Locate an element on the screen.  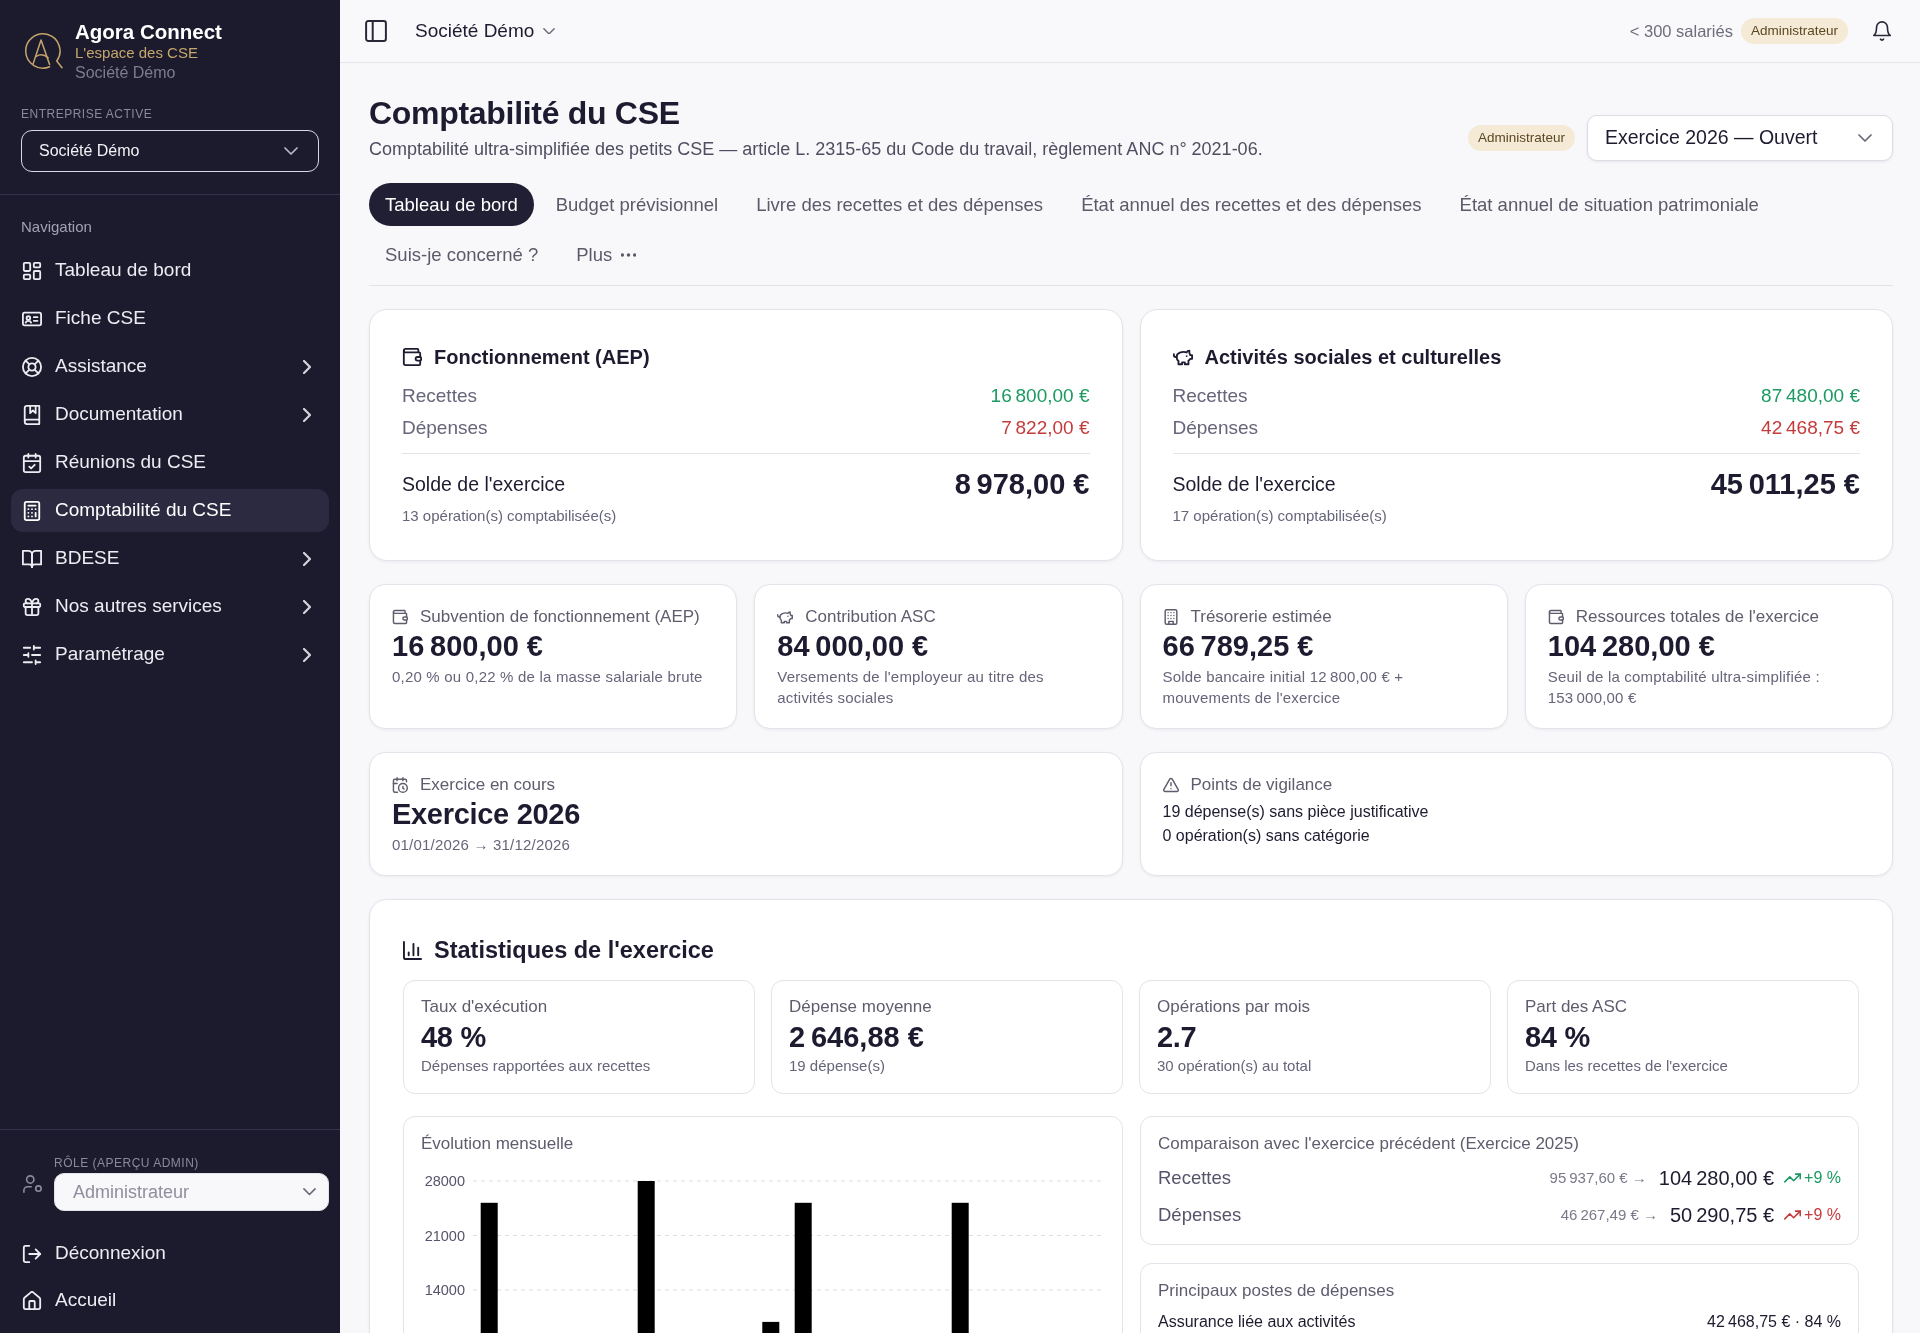
vigilance-item: 19 dépense(s) sans pièce justificative is located at coordinates (1296, 812).